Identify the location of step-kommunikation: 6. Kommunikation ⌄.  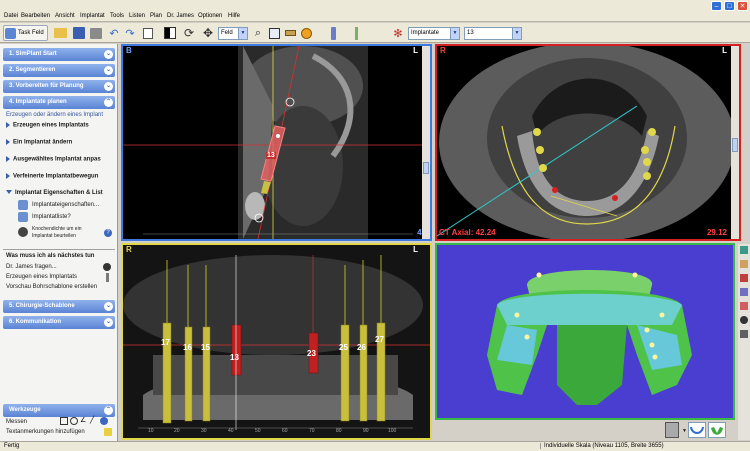
(59, 322).